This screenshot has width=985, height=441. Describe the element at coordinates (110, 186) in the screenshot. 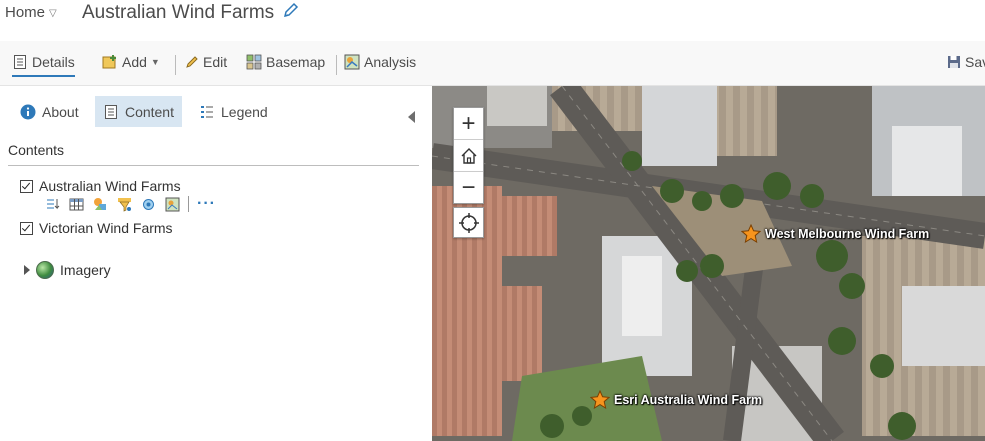

I see `layer-label: Australian Wind Farms` at that location.